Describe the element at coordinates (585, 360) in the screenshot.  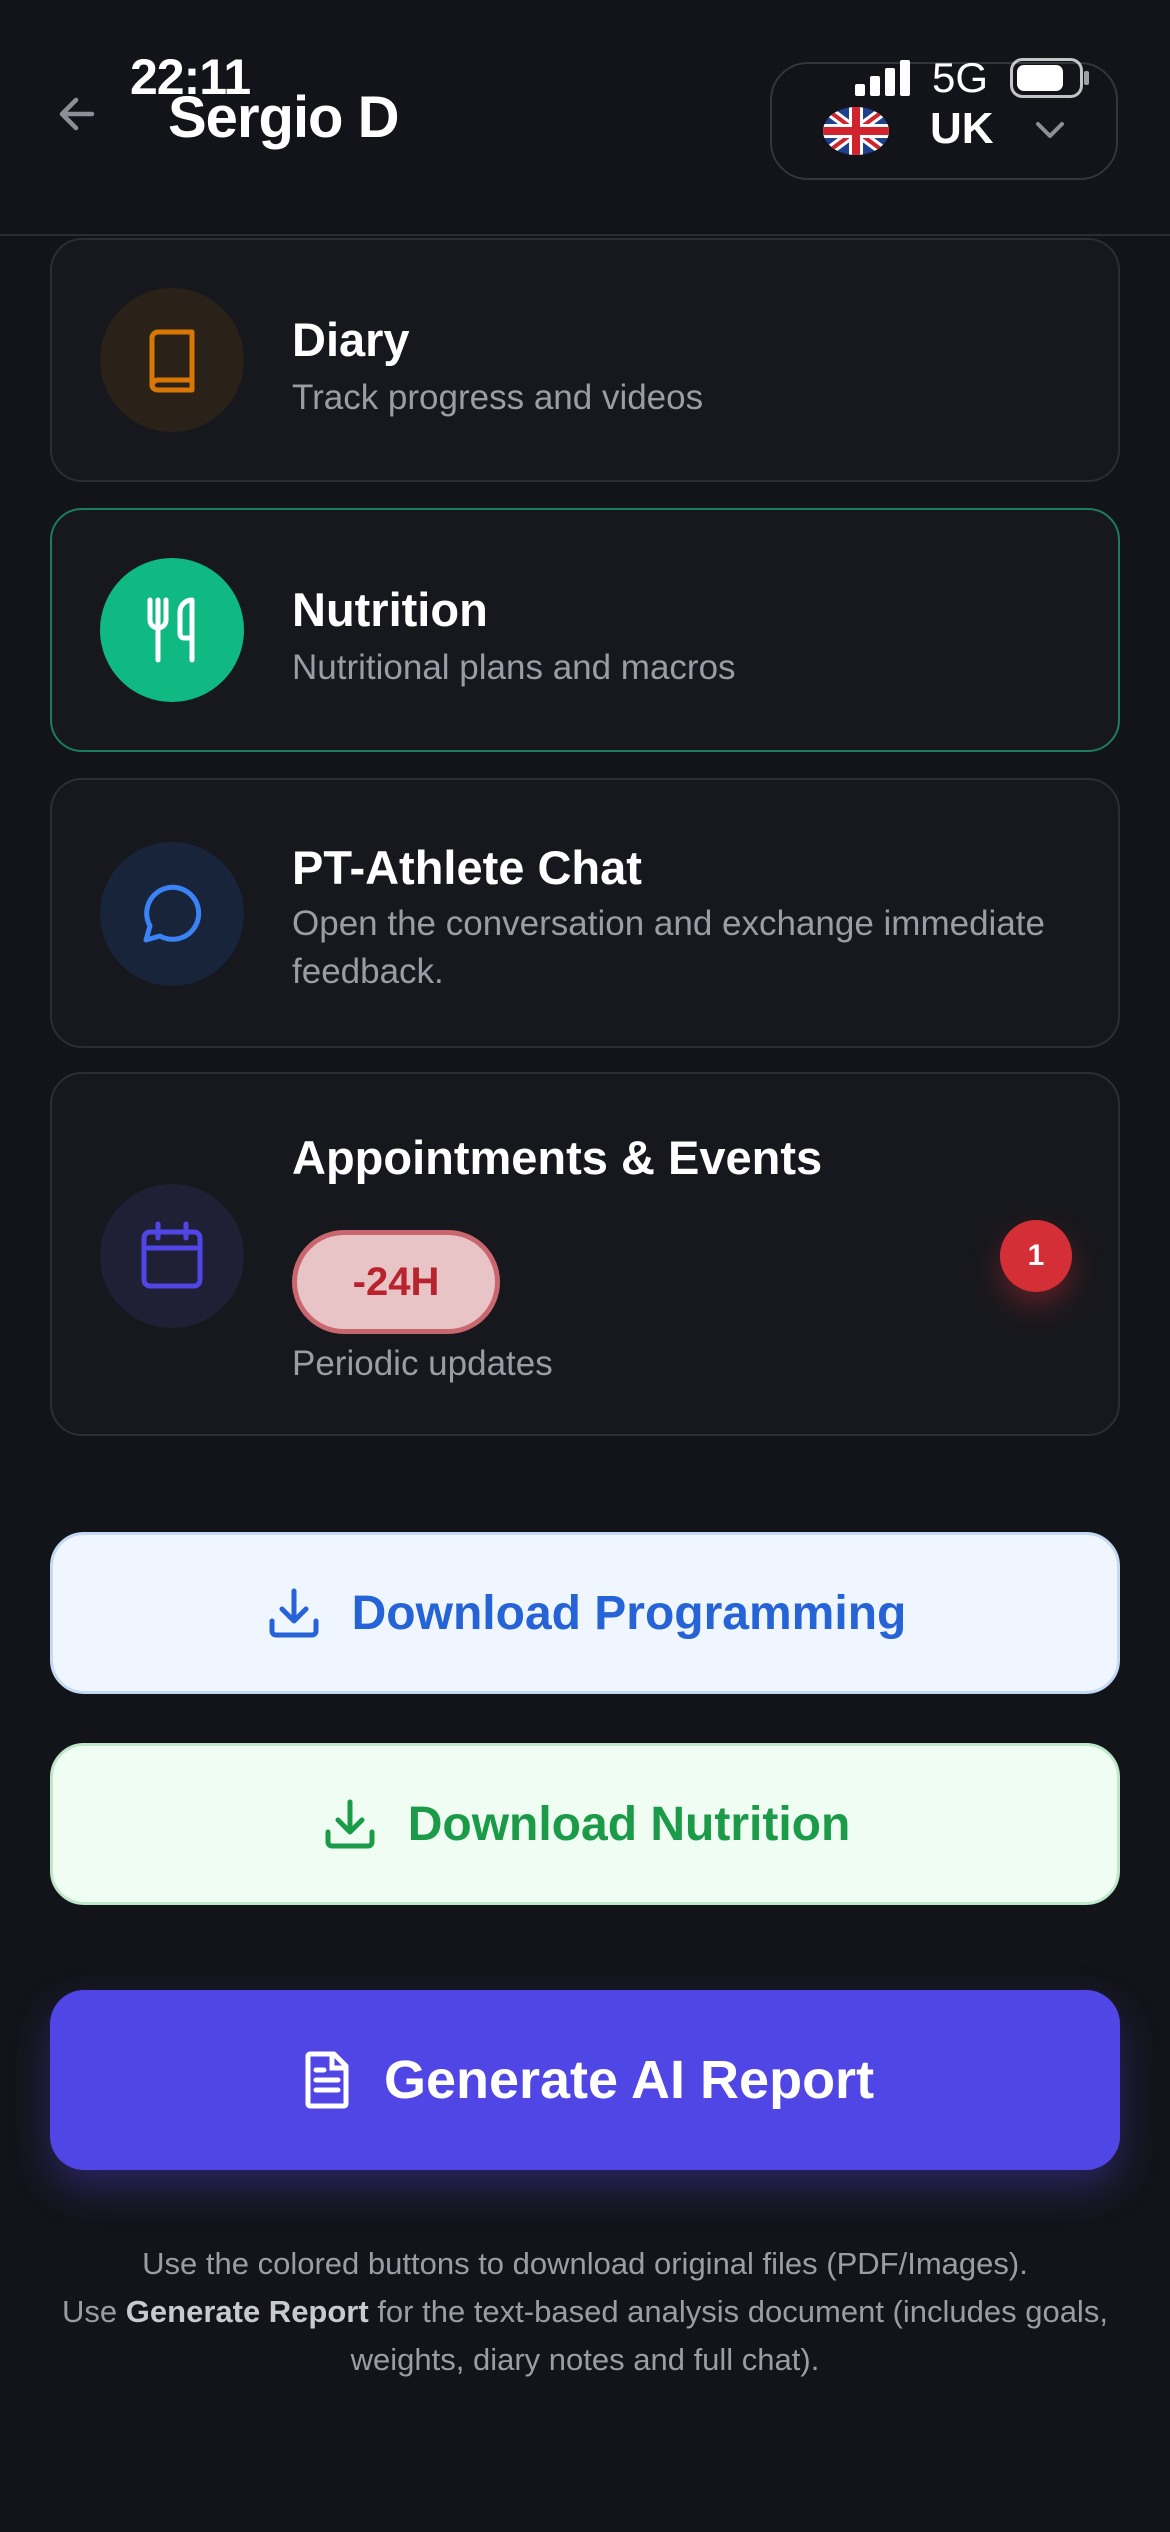
I see `card-diary: Diary Track progress and videos` at that location.